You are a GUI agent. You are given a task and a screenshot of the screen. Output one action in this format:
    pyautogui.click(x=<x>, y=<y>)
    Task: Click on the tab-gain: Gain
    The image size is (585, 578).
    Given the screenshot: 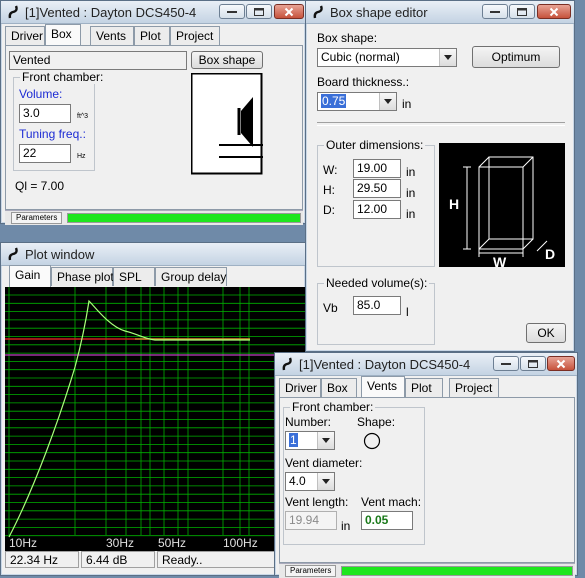 What is the action you would take?
    pyautogui.click(x=30, y=276)
    